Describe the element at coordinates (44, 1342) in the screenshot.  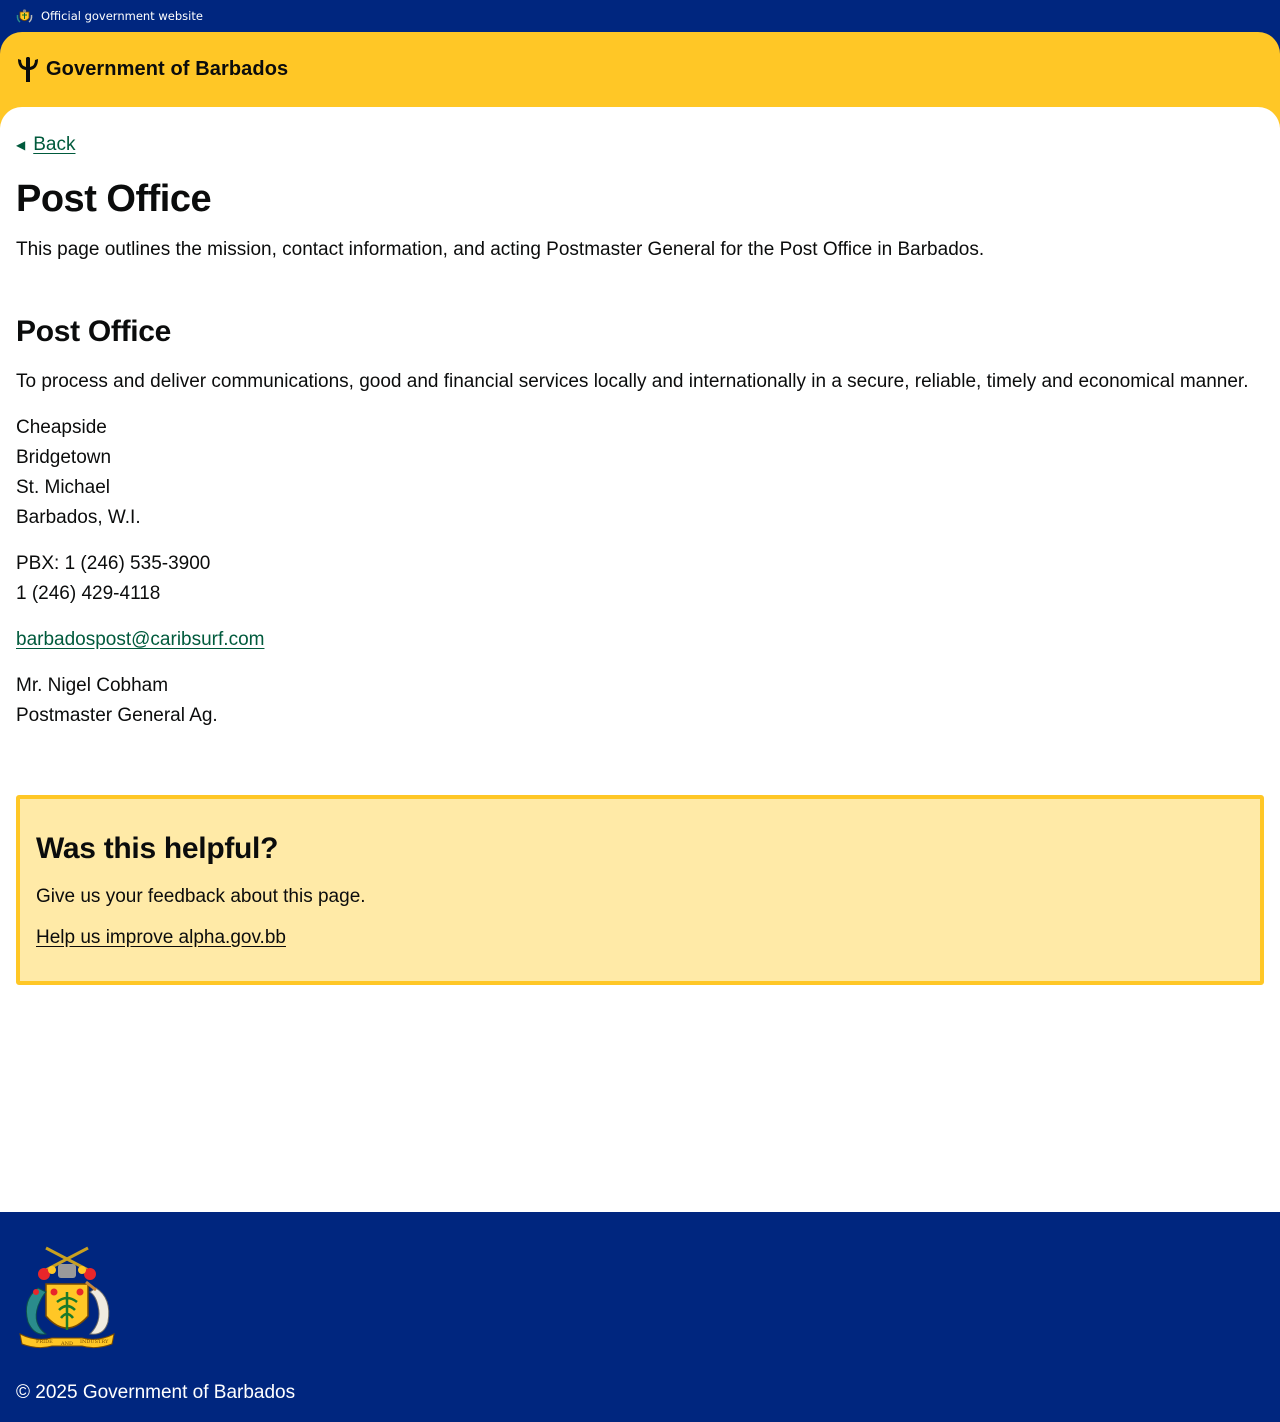
I see `motto-word: PRIDE` at that location.